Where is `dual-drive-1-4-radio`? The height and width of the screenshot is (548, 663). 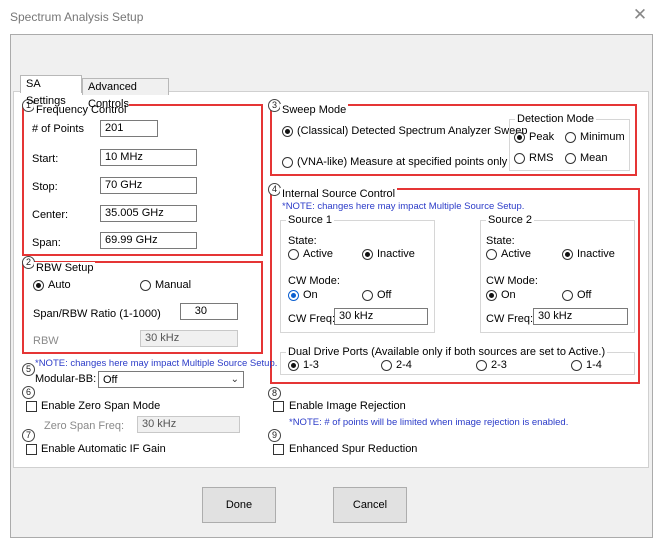
dual-drive-1-4-radio is located at coordinates (576, 365).